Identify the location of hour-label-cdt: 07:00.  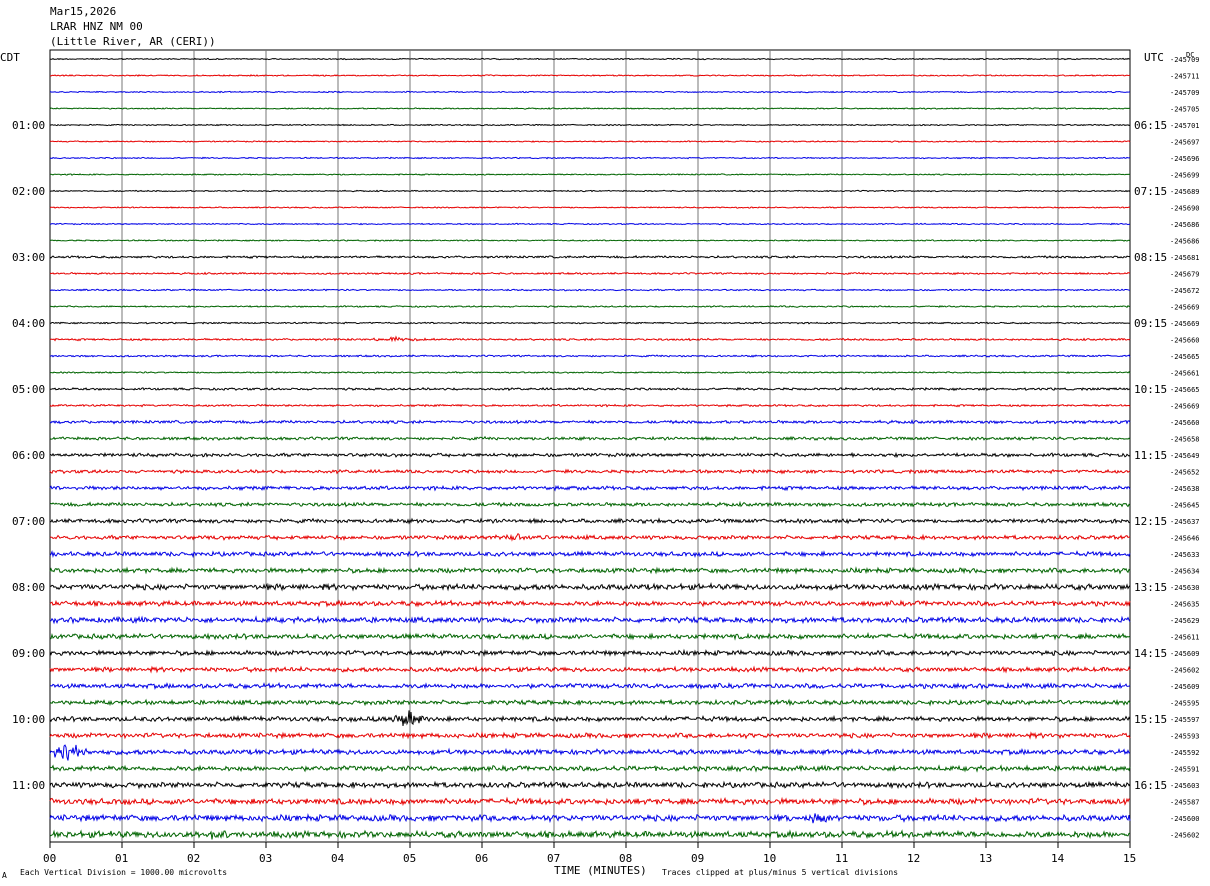
(28, 521).